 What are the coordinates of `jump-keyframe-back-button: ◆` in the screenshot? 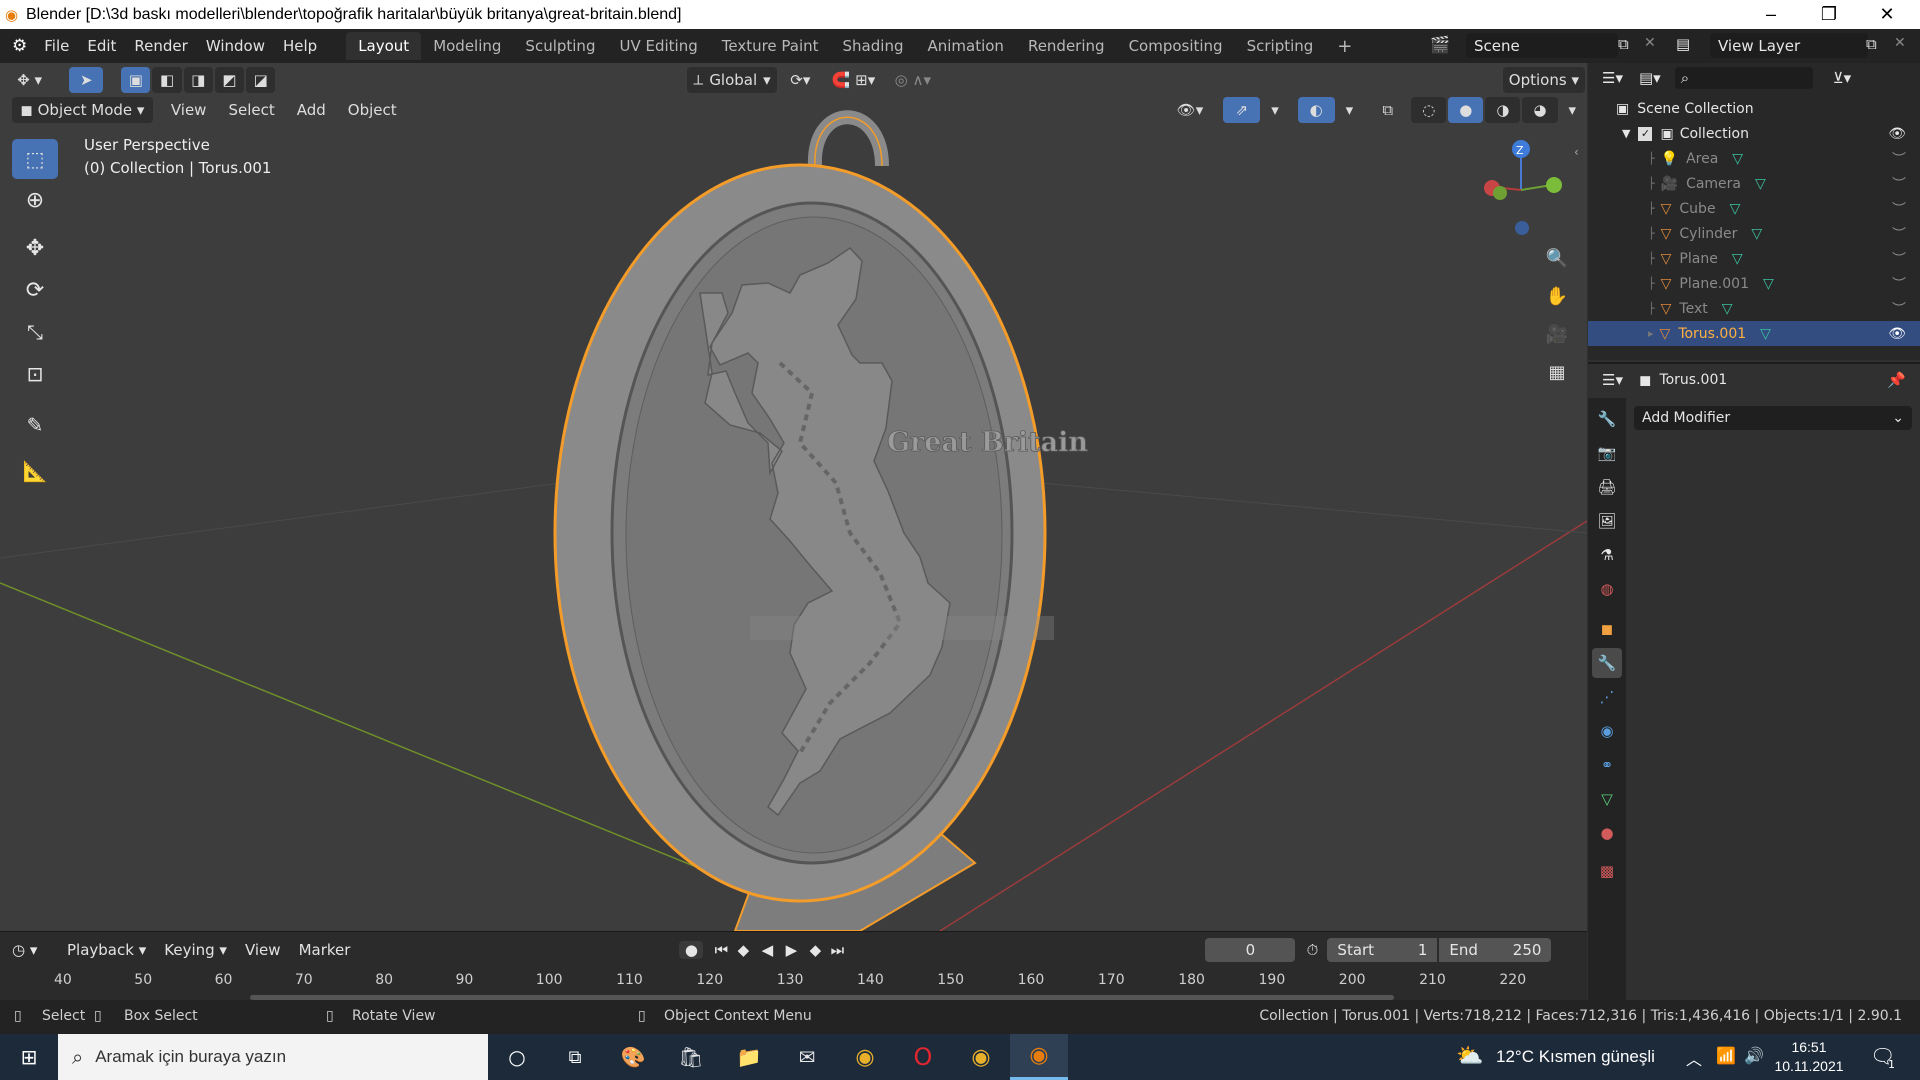 It's located at (743, 950).